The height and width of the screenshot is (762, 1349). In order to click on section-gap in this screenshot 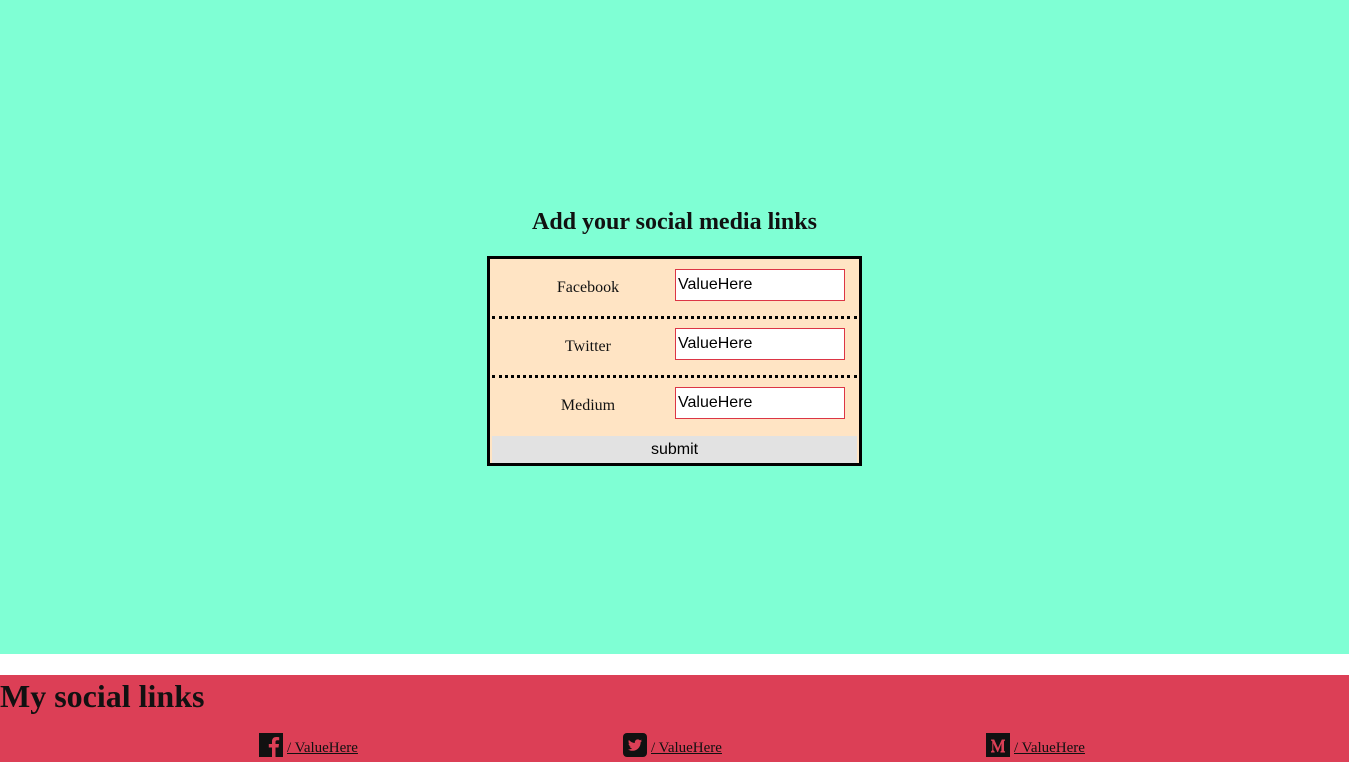, I will do `click(674, 664)`.